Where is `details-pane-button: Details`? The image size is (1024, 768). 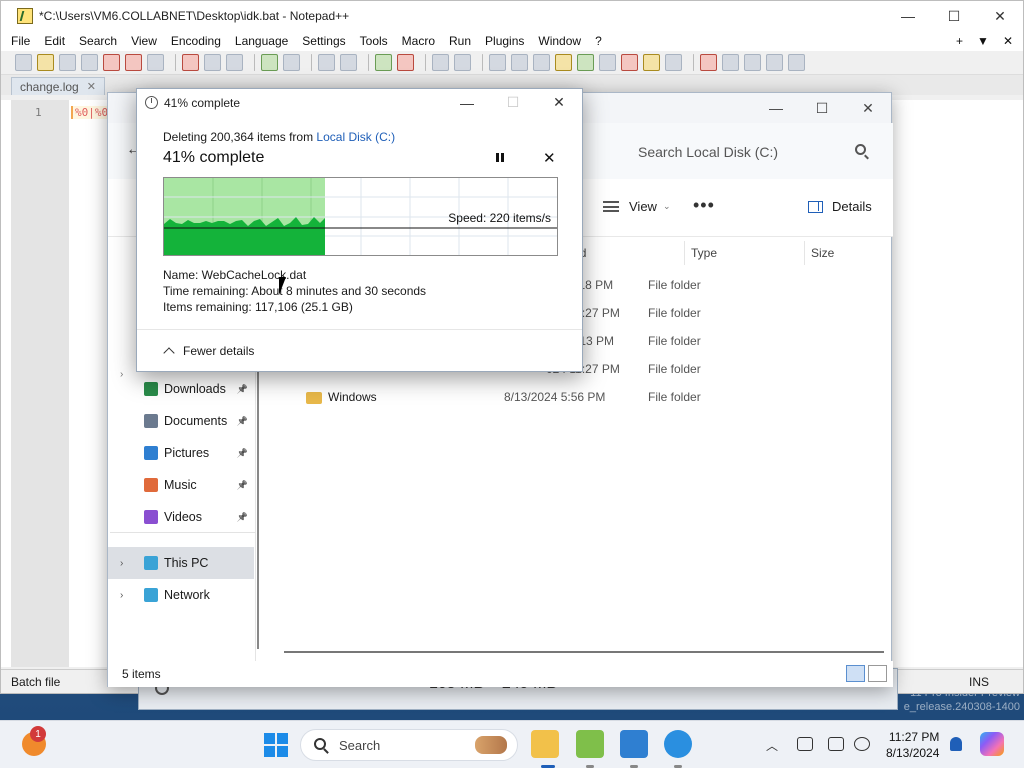
details-pane-button: Details is located at coordinates (840, 206).